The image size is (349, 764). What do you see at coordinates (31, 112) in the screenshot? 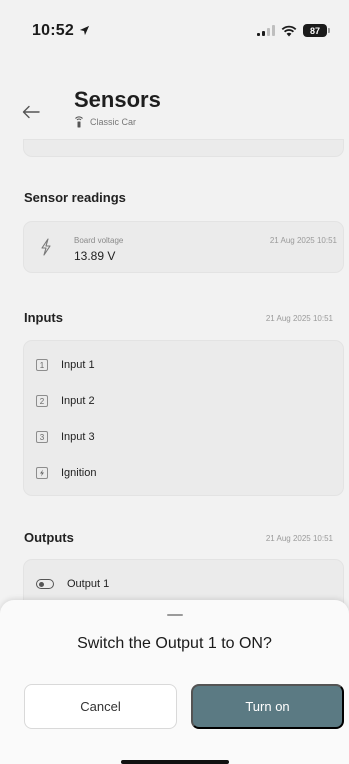
I see `back-arrow-icon` at bounding box center [31, 112].